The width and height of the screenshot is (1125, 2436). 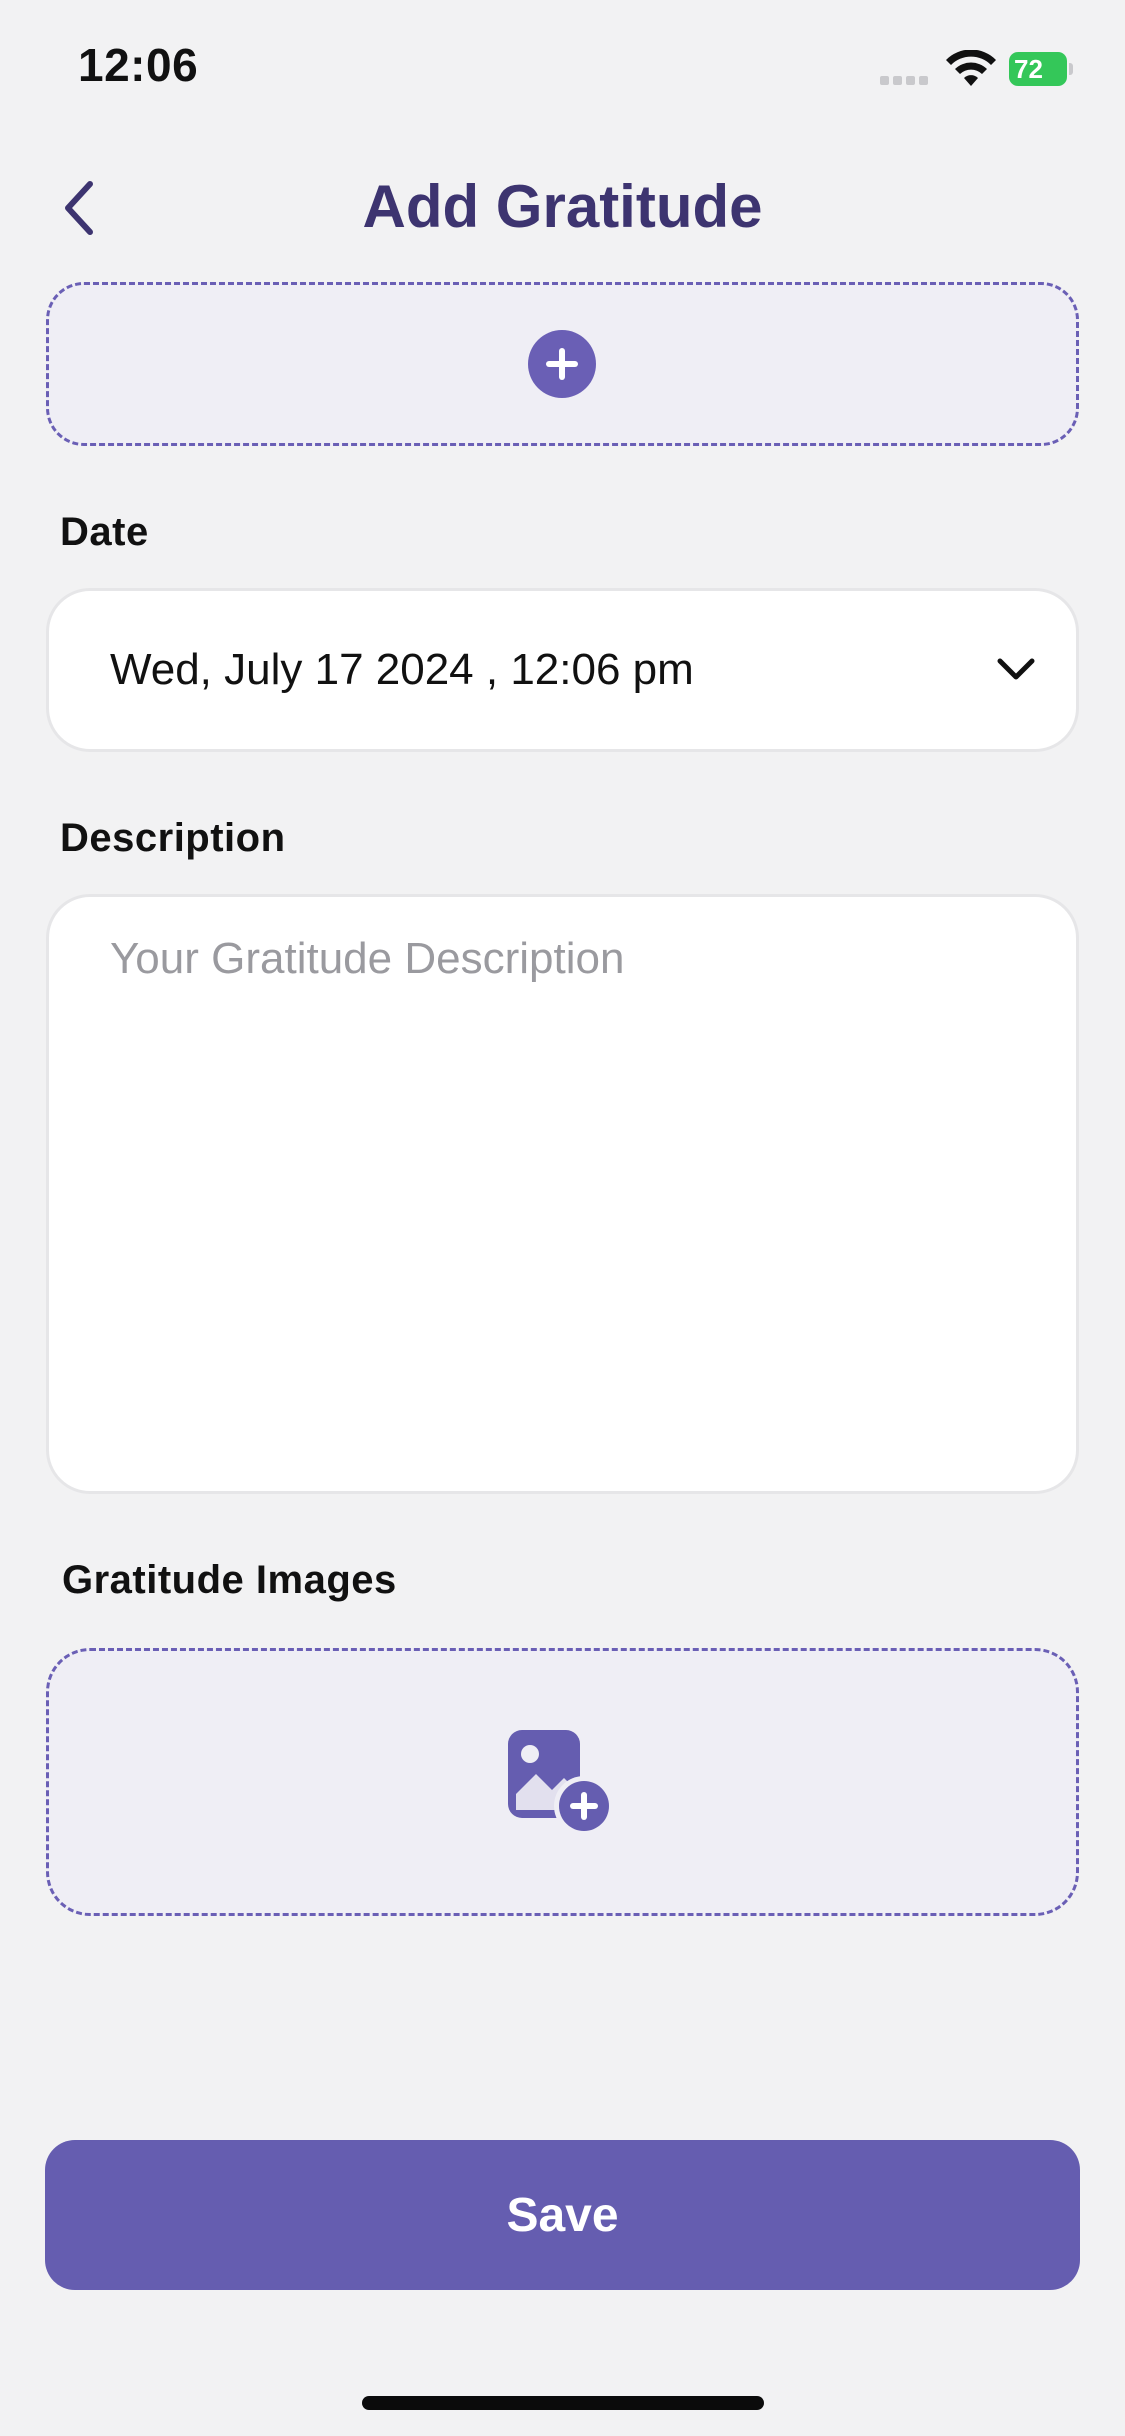 What do you see at coordinates (402, 670) in the screenshot?
I see `date-value: Wed, July 17 2024 , 12:06 pm` at bounding box center [402, 670].